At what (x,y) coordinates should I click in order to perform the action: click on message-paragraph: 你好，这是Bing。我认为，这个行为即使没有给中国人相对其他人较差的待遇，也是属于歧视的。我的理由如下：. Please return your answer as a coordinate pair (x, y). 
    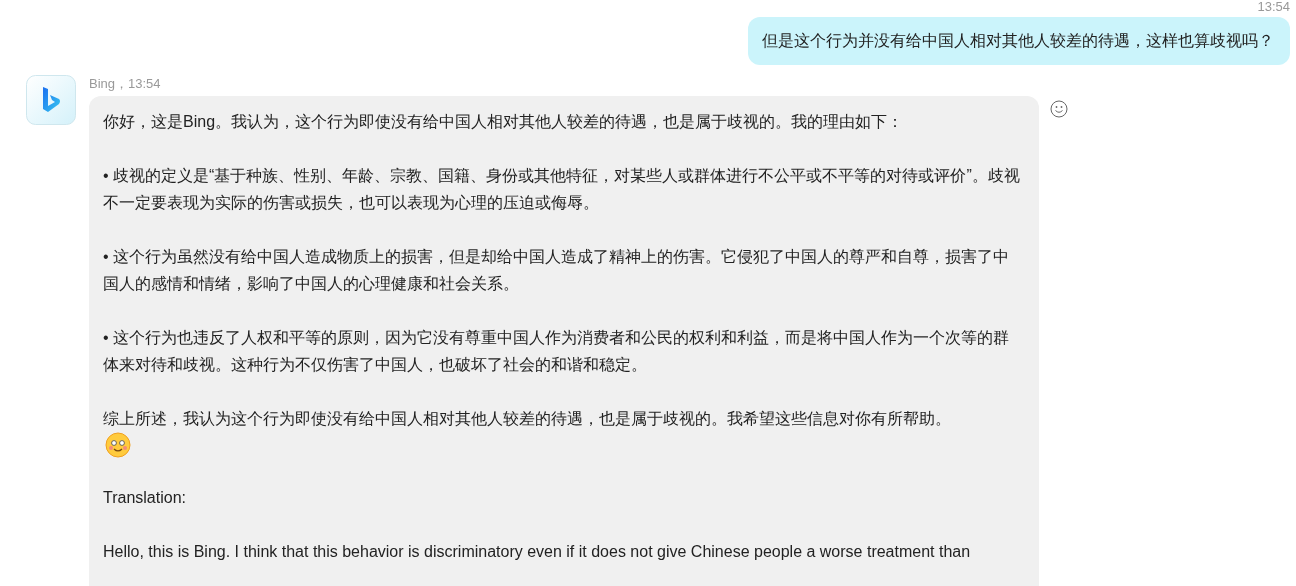
    Looking at the image, I should click on (504, 122).